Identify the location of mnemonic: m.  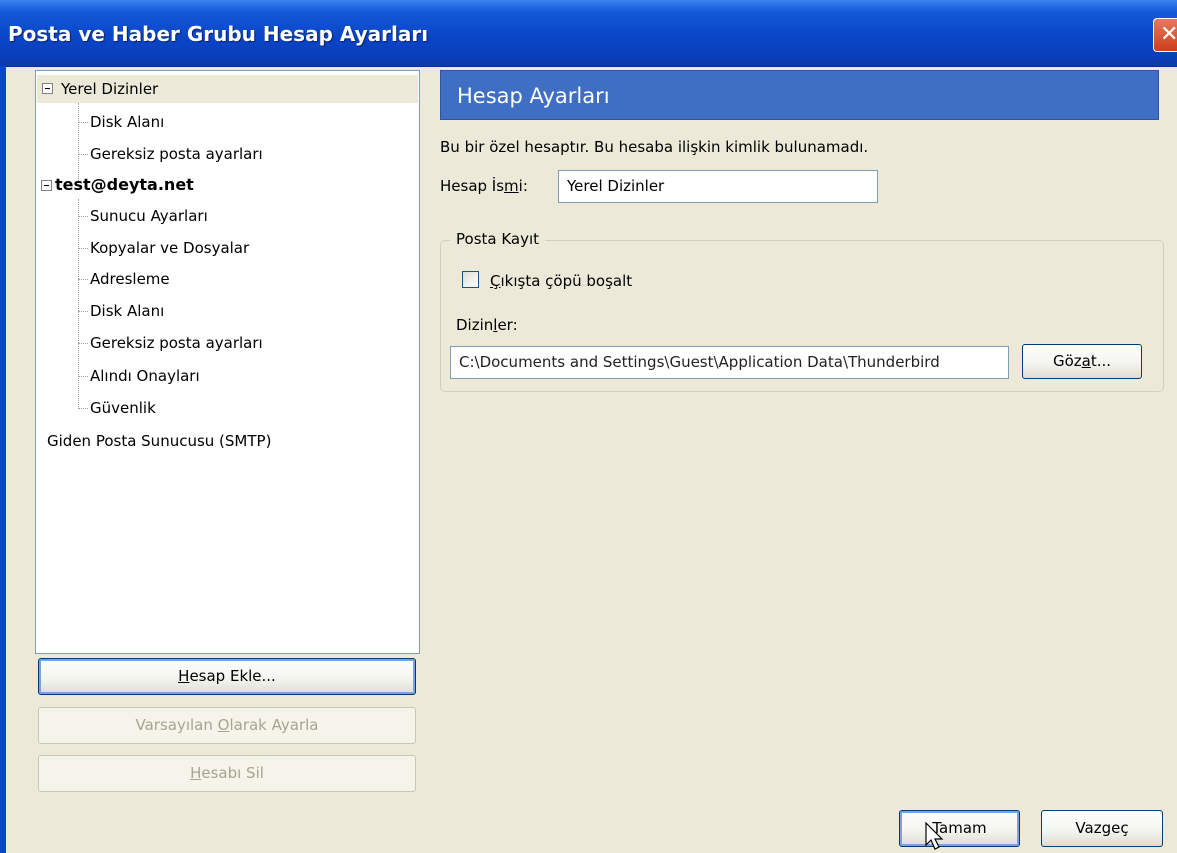
(511, 186).